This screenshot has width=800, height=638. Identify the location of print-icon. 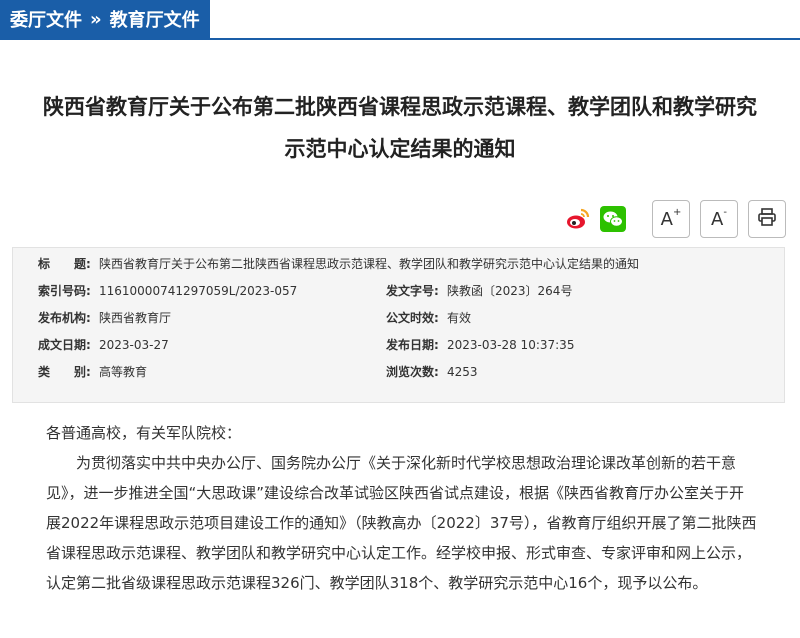
(767, 219).